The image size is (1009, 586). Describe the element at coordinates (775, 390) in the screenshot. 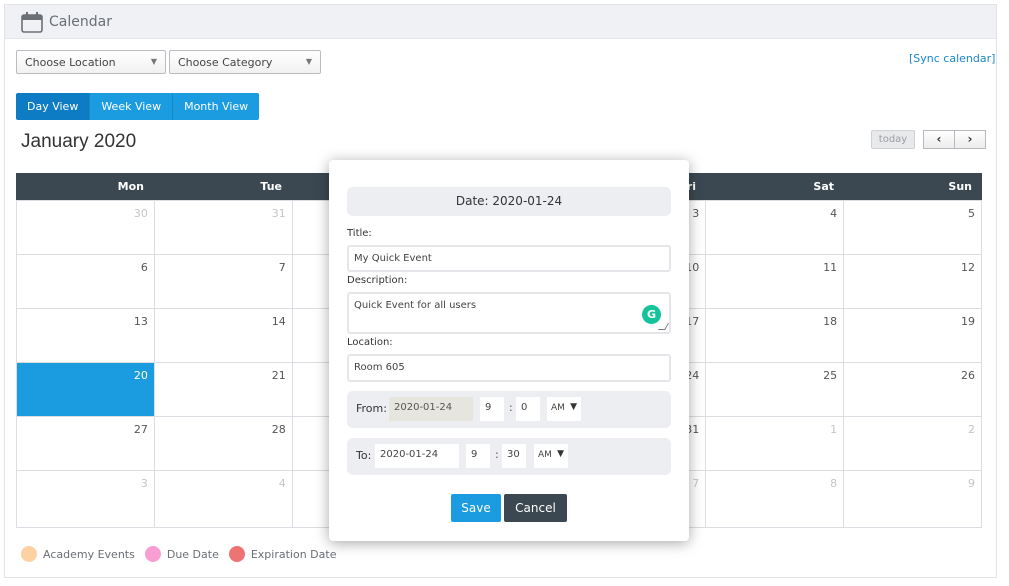

I see `day-cell: 25` at that location.